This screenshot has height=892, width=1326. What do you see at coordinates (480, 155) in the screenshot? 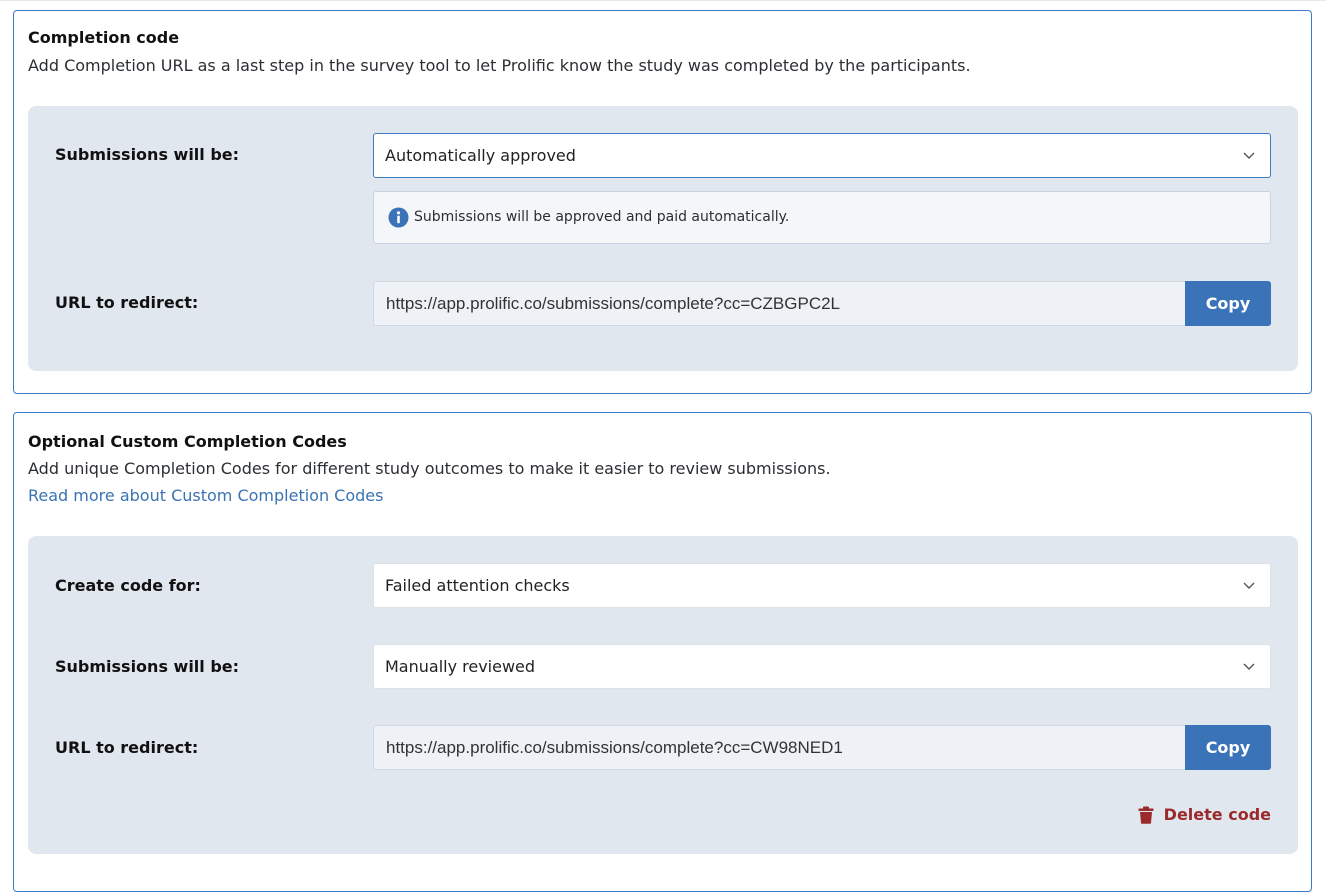
I see `submissions-select-value: Automatically approved` at bounding box center [480, 155].